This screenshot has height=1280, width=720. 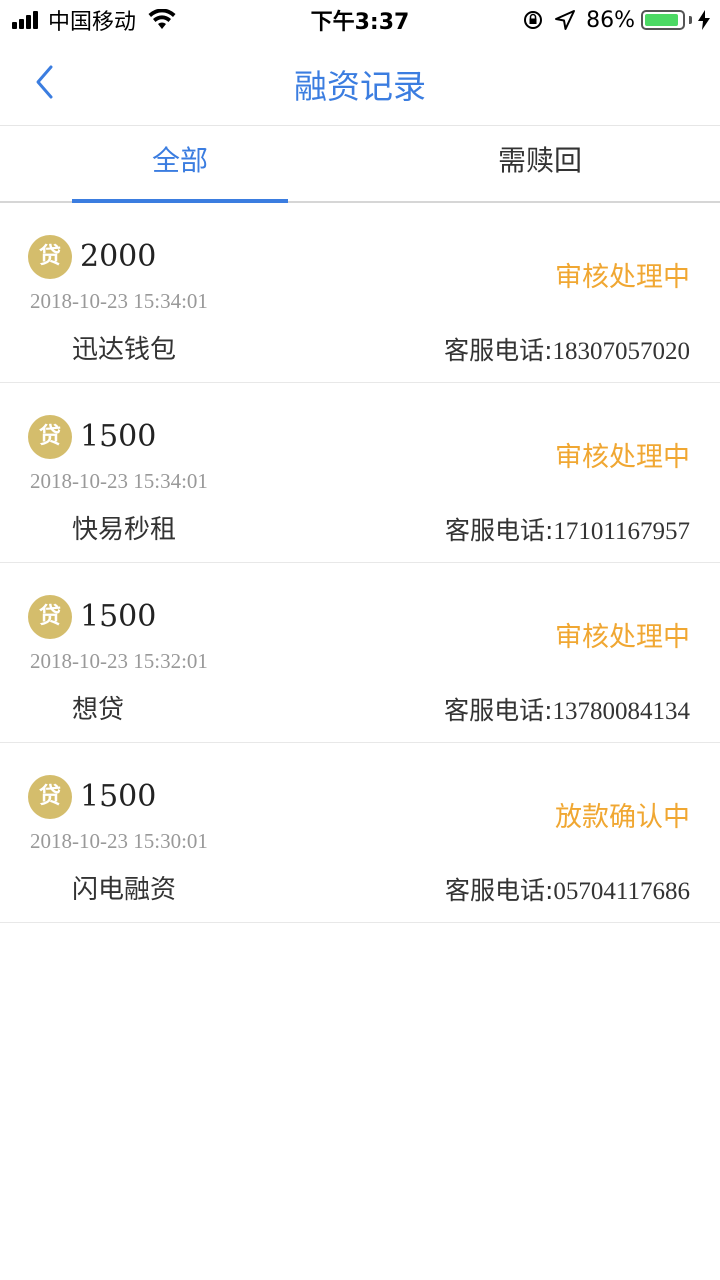 What do you see at coordinates (621, 891) in the screenshot?
I see `phone-number: 05704117686` at bounding box center [621, 891].